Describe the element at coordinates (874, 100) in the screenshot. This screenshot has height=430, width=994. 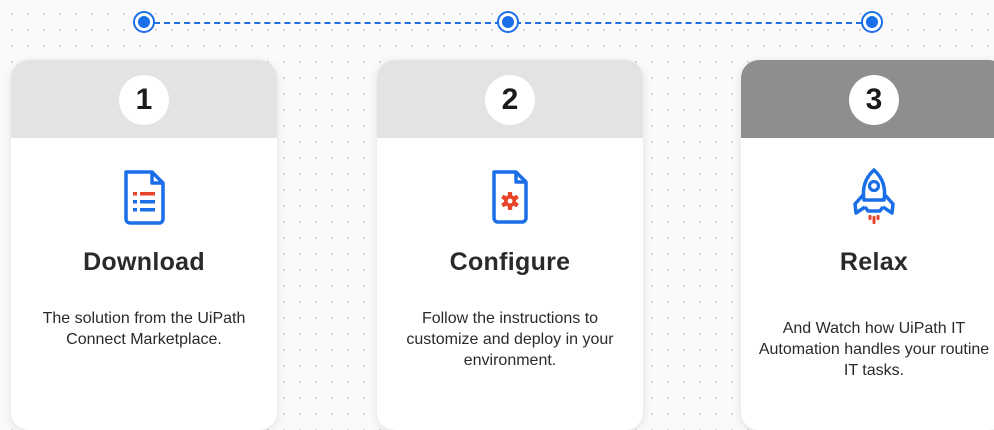
I see `step-number: 3` at that location.